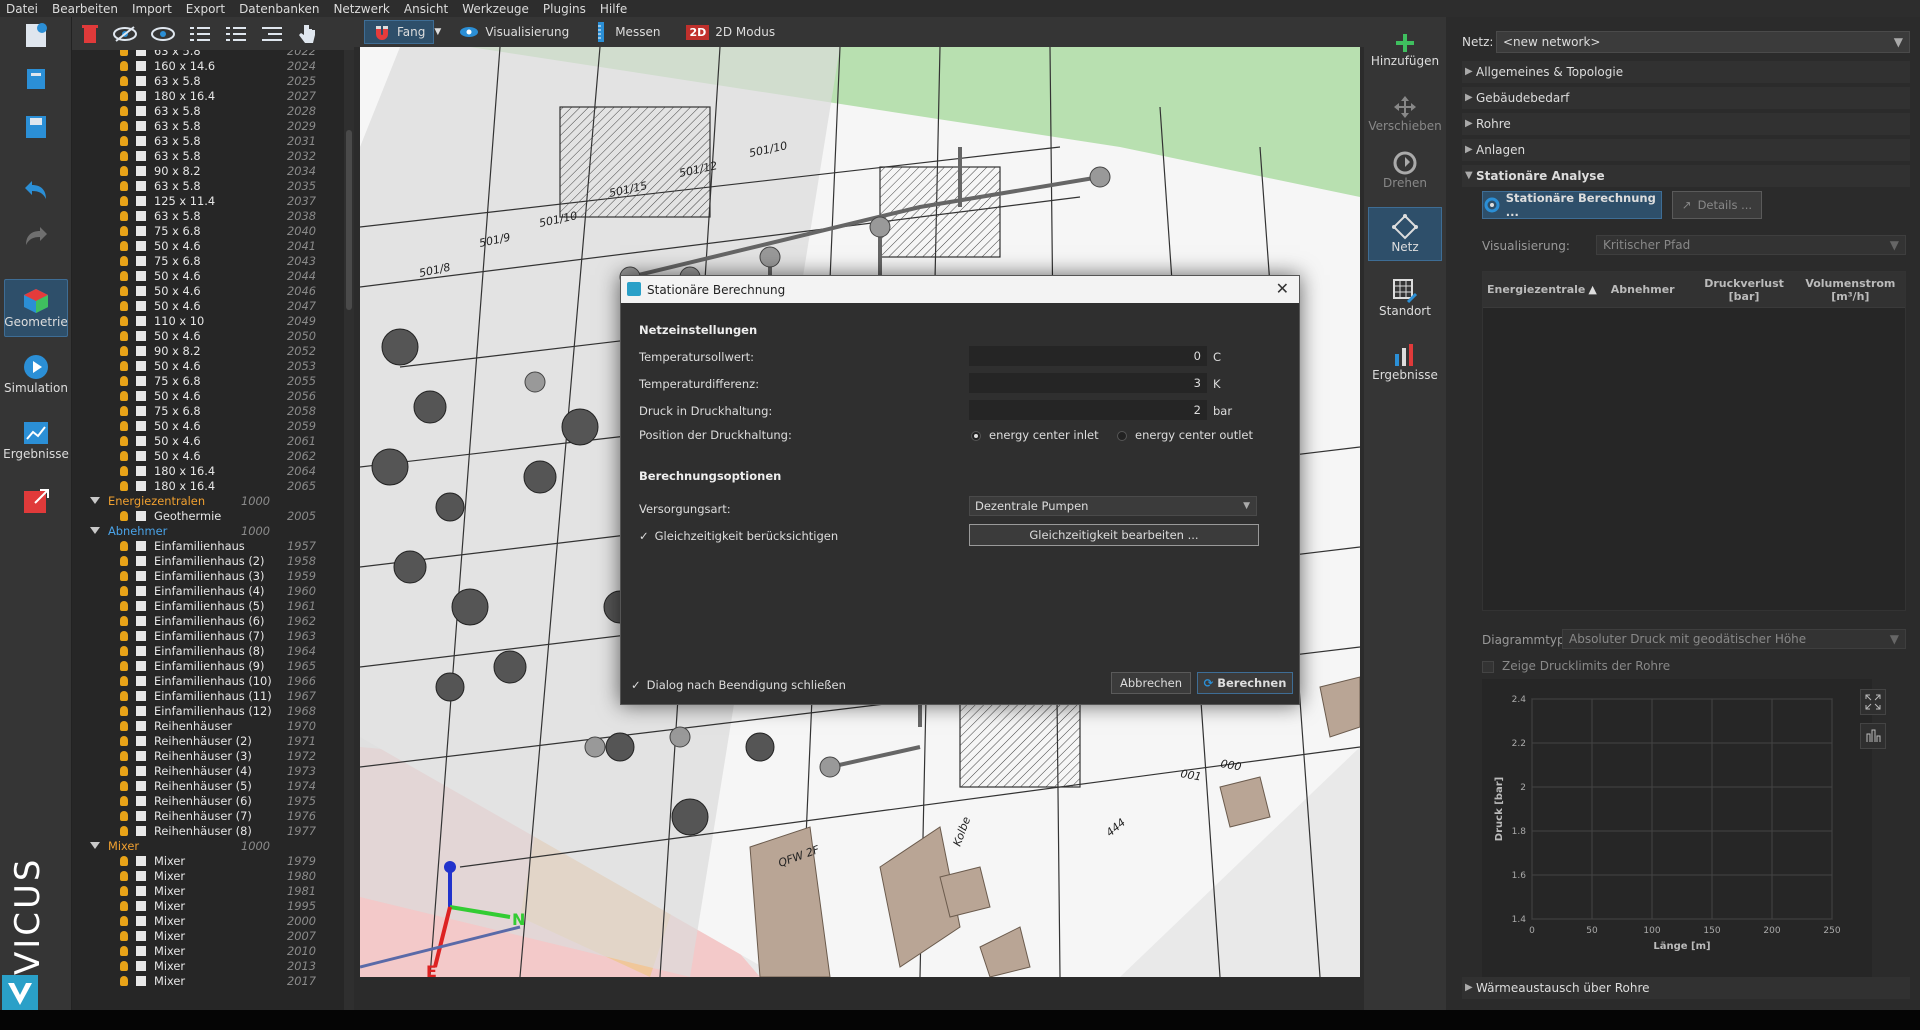 The height and width of the screenshot is (1030, 1920). Describe the element at coordinates (208, 860) in the screenshot. I see `tree-item: Mixer 1979` at that location.